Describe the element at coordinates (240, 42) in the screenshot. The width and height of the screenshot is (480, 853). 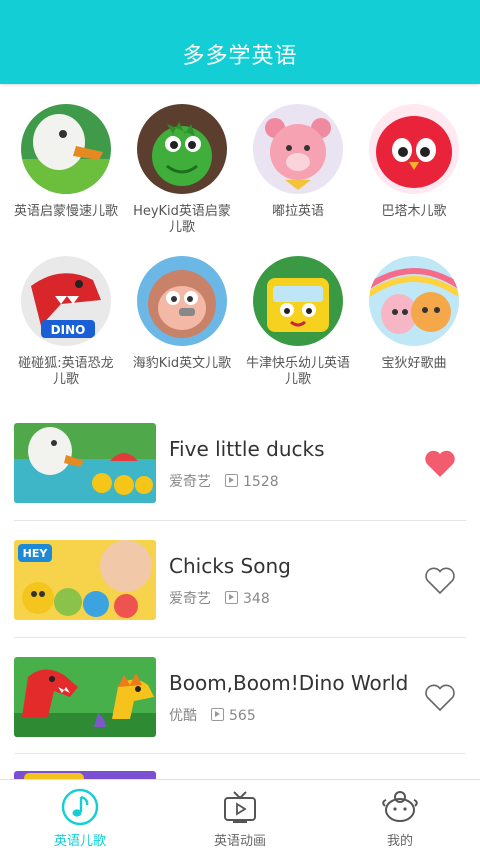
I see `top-app-bar: 多多学英语` at that location.